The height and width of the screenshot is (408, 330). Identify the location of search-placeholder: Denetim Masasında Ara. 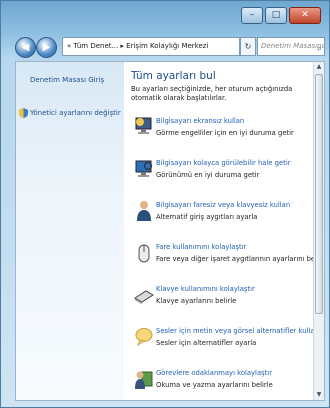
(292, 46).